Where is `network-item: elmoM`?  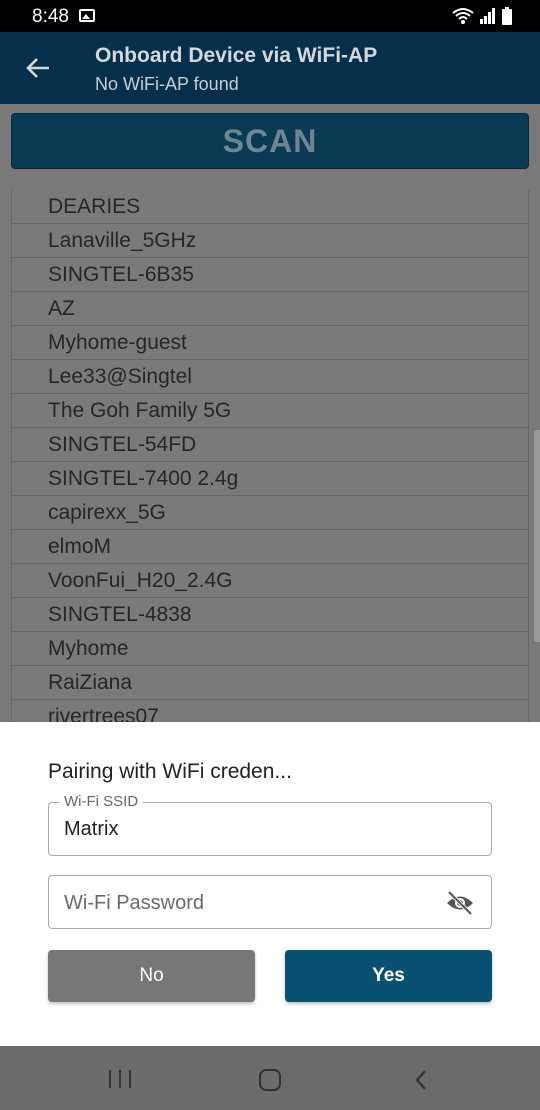 network-item: elmoM is located at coordinates (270, 547).